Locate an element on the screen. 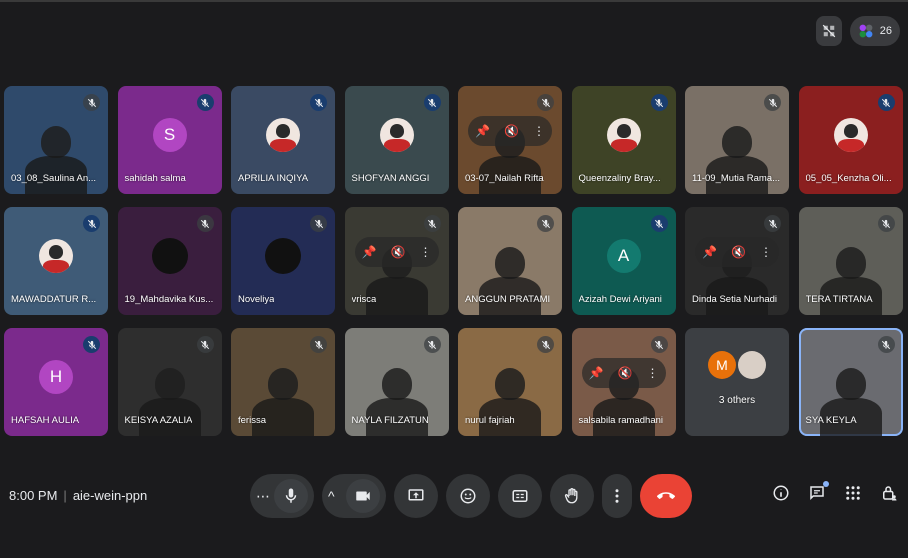 The image size is (908, 558). participant-tile: M 3 others is located at coordinates (737, 382).